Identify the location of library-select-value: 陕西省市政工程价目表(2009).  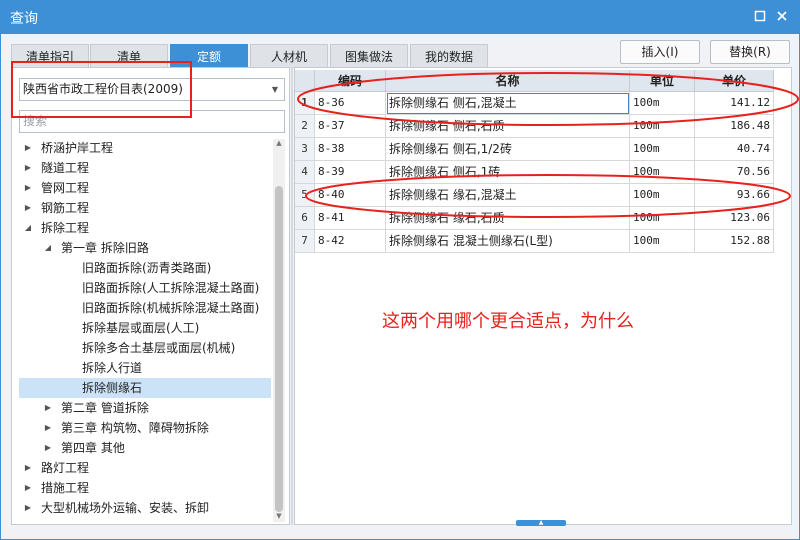
(103, 89).